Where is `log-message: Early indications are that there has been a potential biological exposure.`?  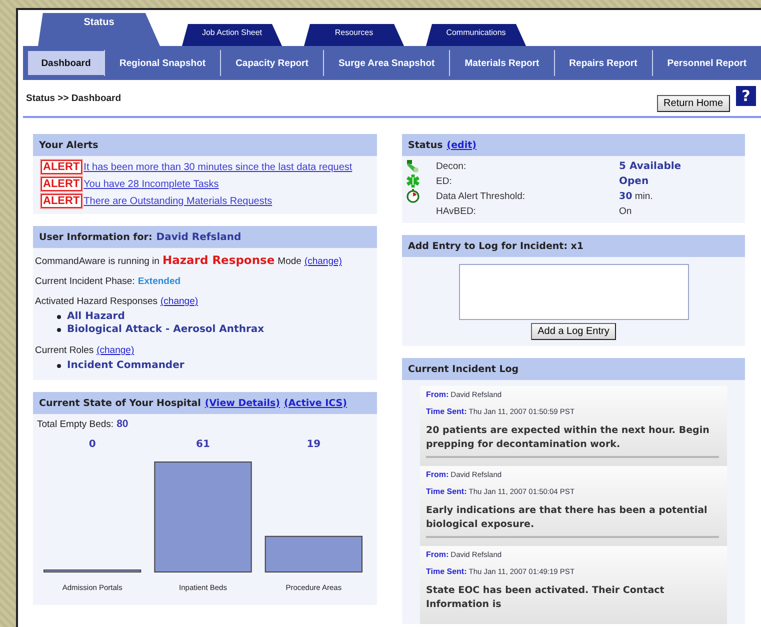 log-message: Early indications are that there has been a potential biological exposure. is located at coordinates (572, 521).